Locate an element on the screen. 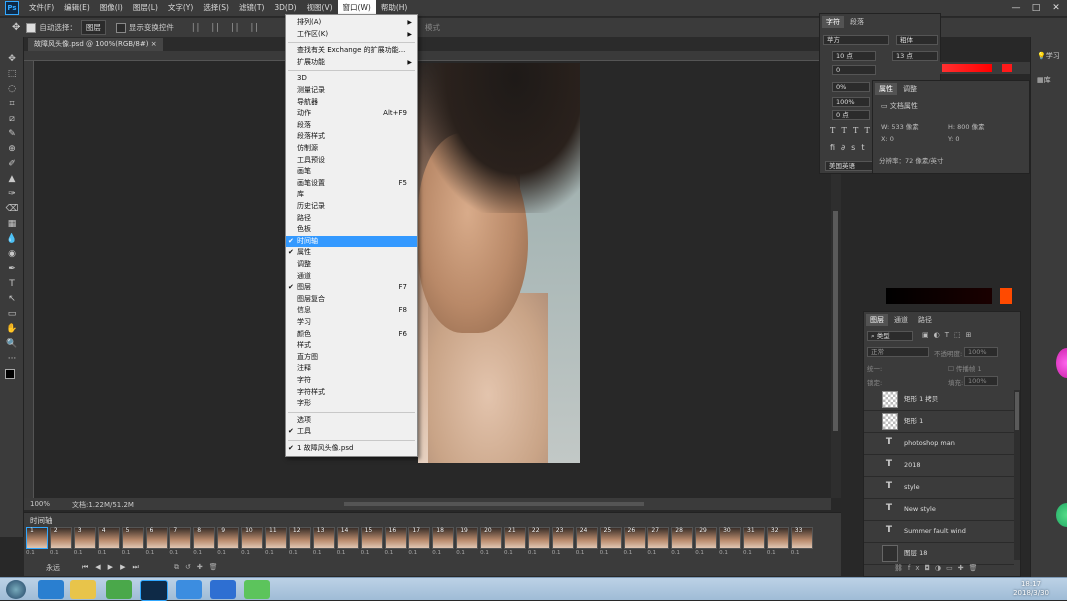 This screenshot has height=601, width=1067. window-menu-item: 学习 is located at coordinates (351, 322).